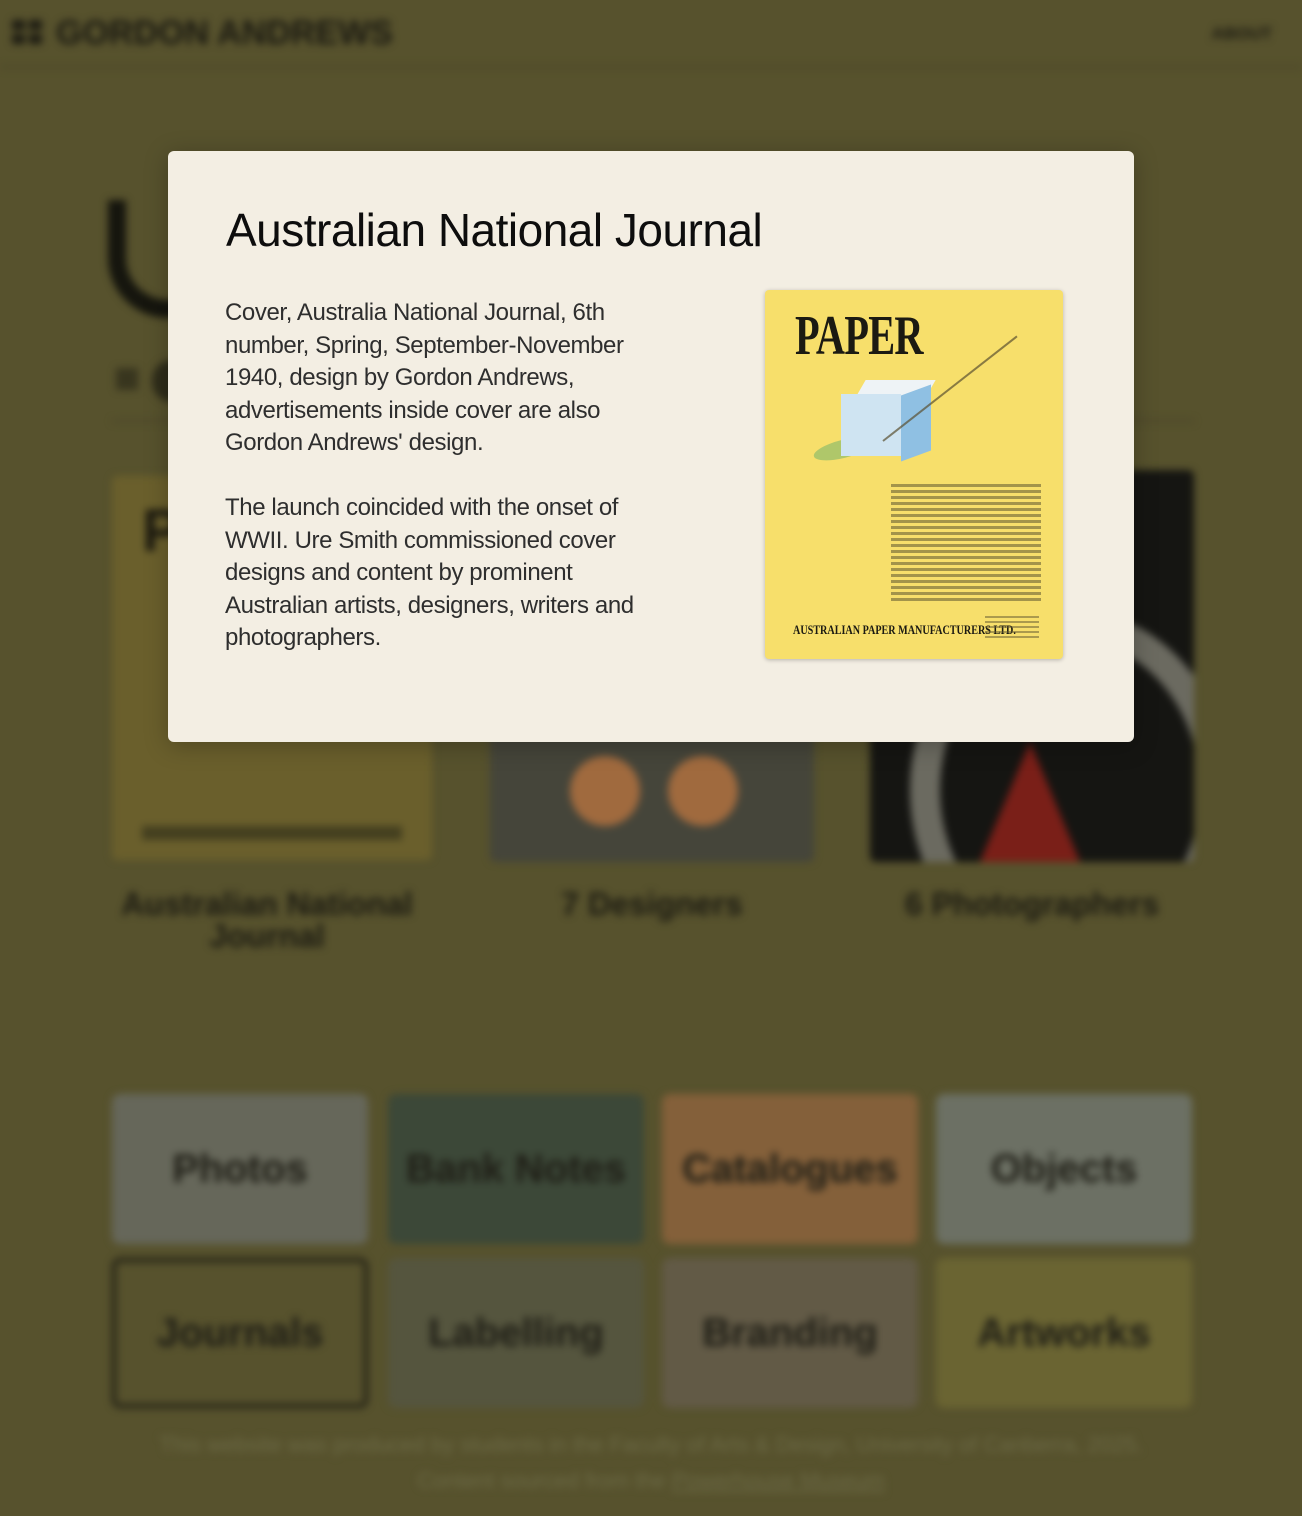 The image size is (1302, 1516). Describe the element at coordinates (871, 425) in the screenshot. I see `cover-cube-front` at that location.